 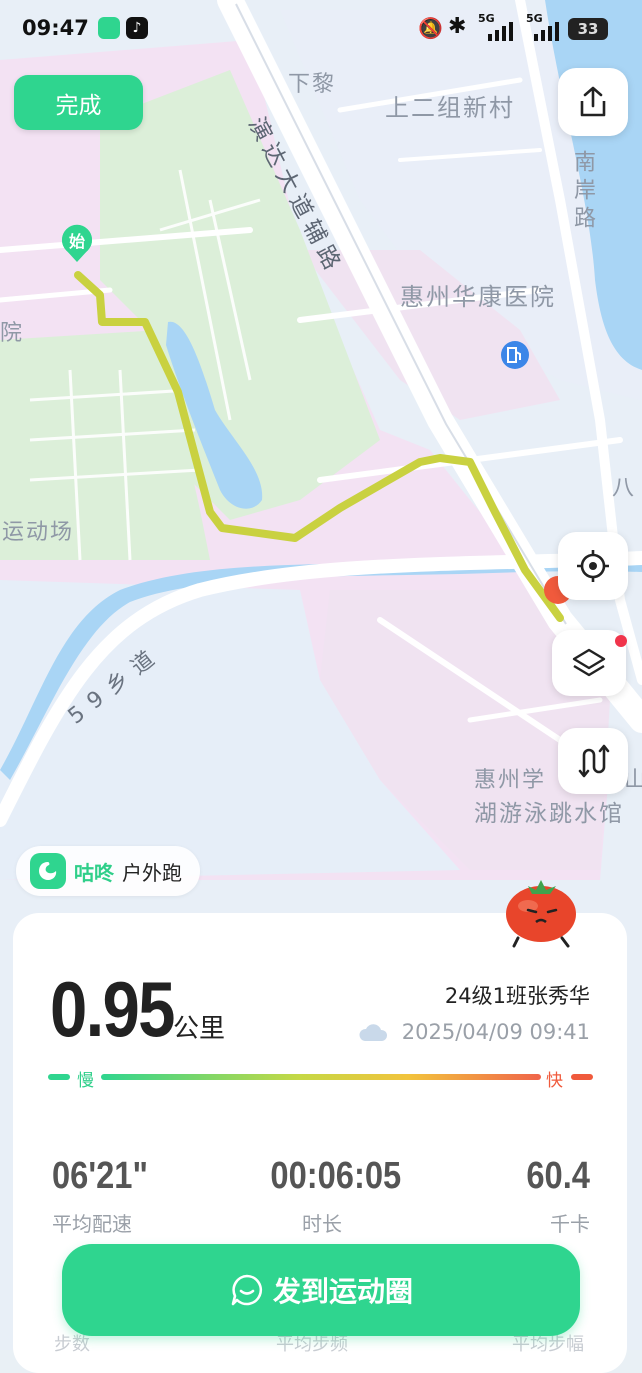 I want to click on activity-datetime: 2025/04/09 09:41, so click(x=495, y=1032).